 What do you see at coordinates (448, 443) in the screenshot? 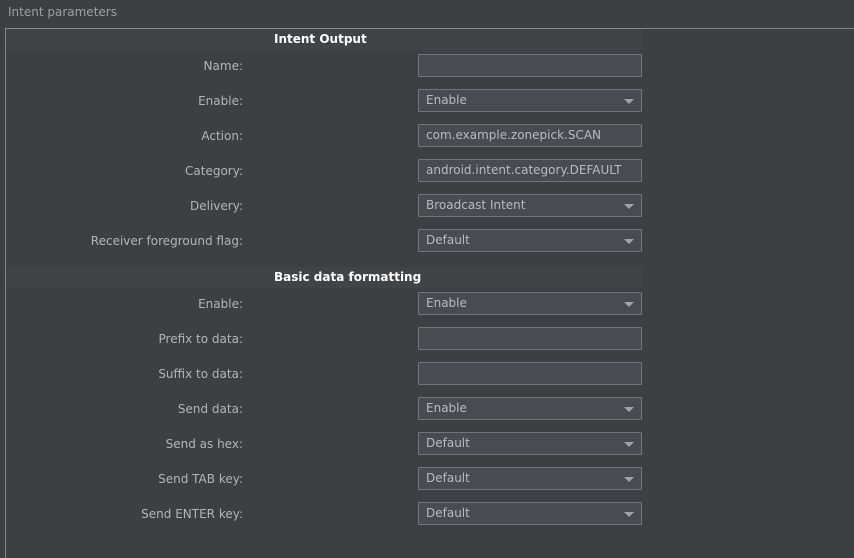
I see `field-value-send-as-hex: Default` at bounding box center [448, 443].